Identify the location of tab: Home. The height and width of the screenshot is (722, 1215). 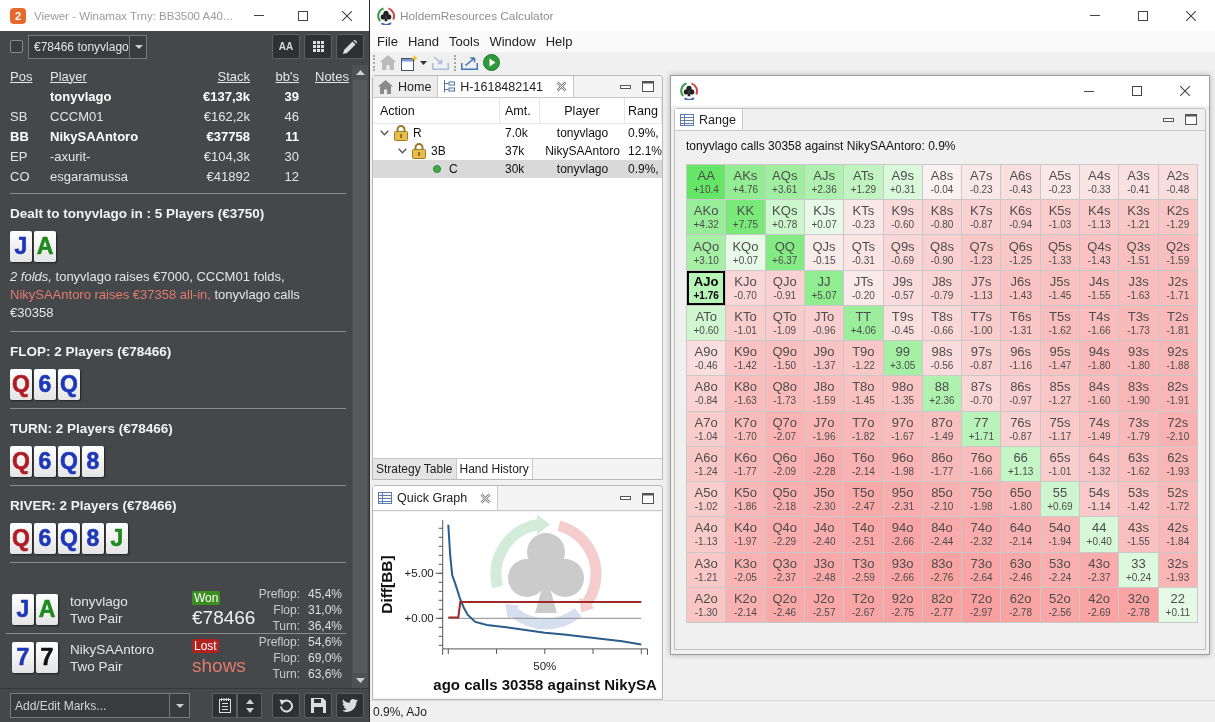
(406, 86).